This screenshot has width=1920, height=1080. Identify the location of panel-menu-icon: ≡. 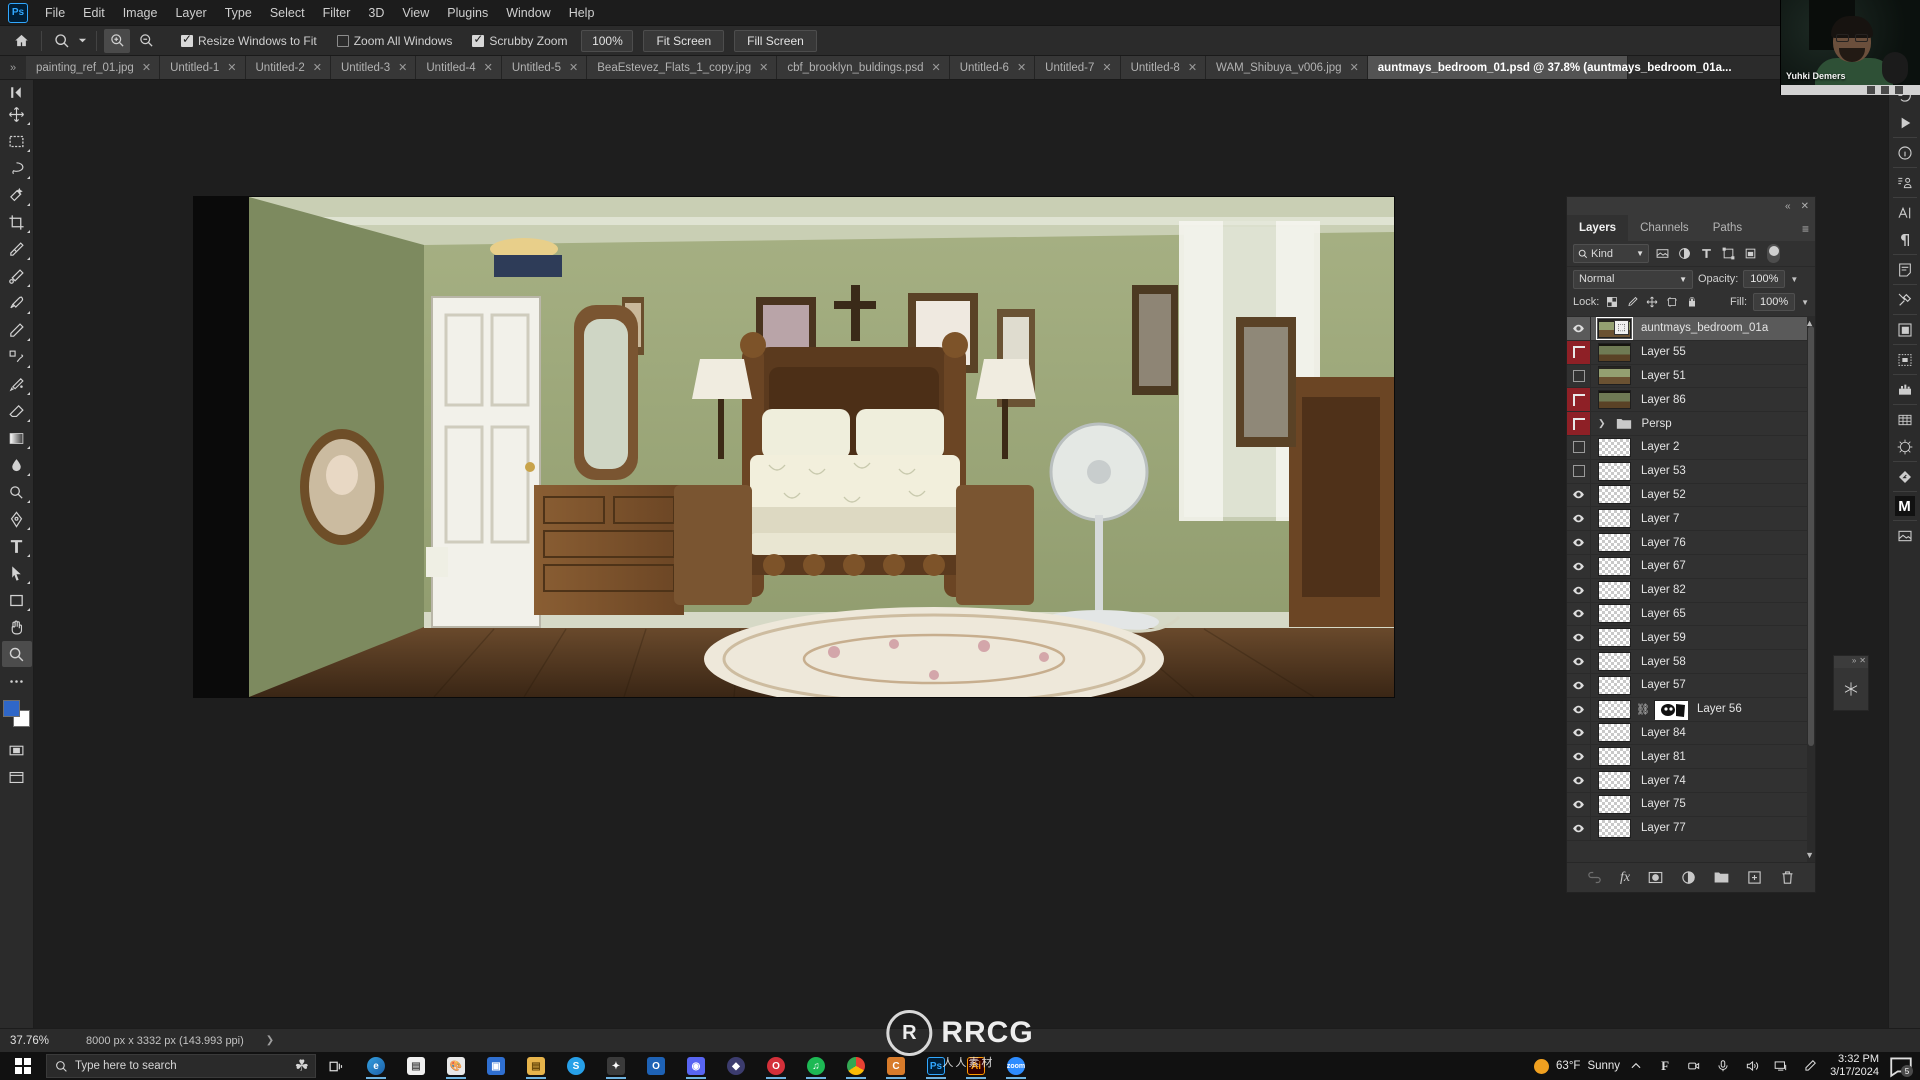
(1805, 229).